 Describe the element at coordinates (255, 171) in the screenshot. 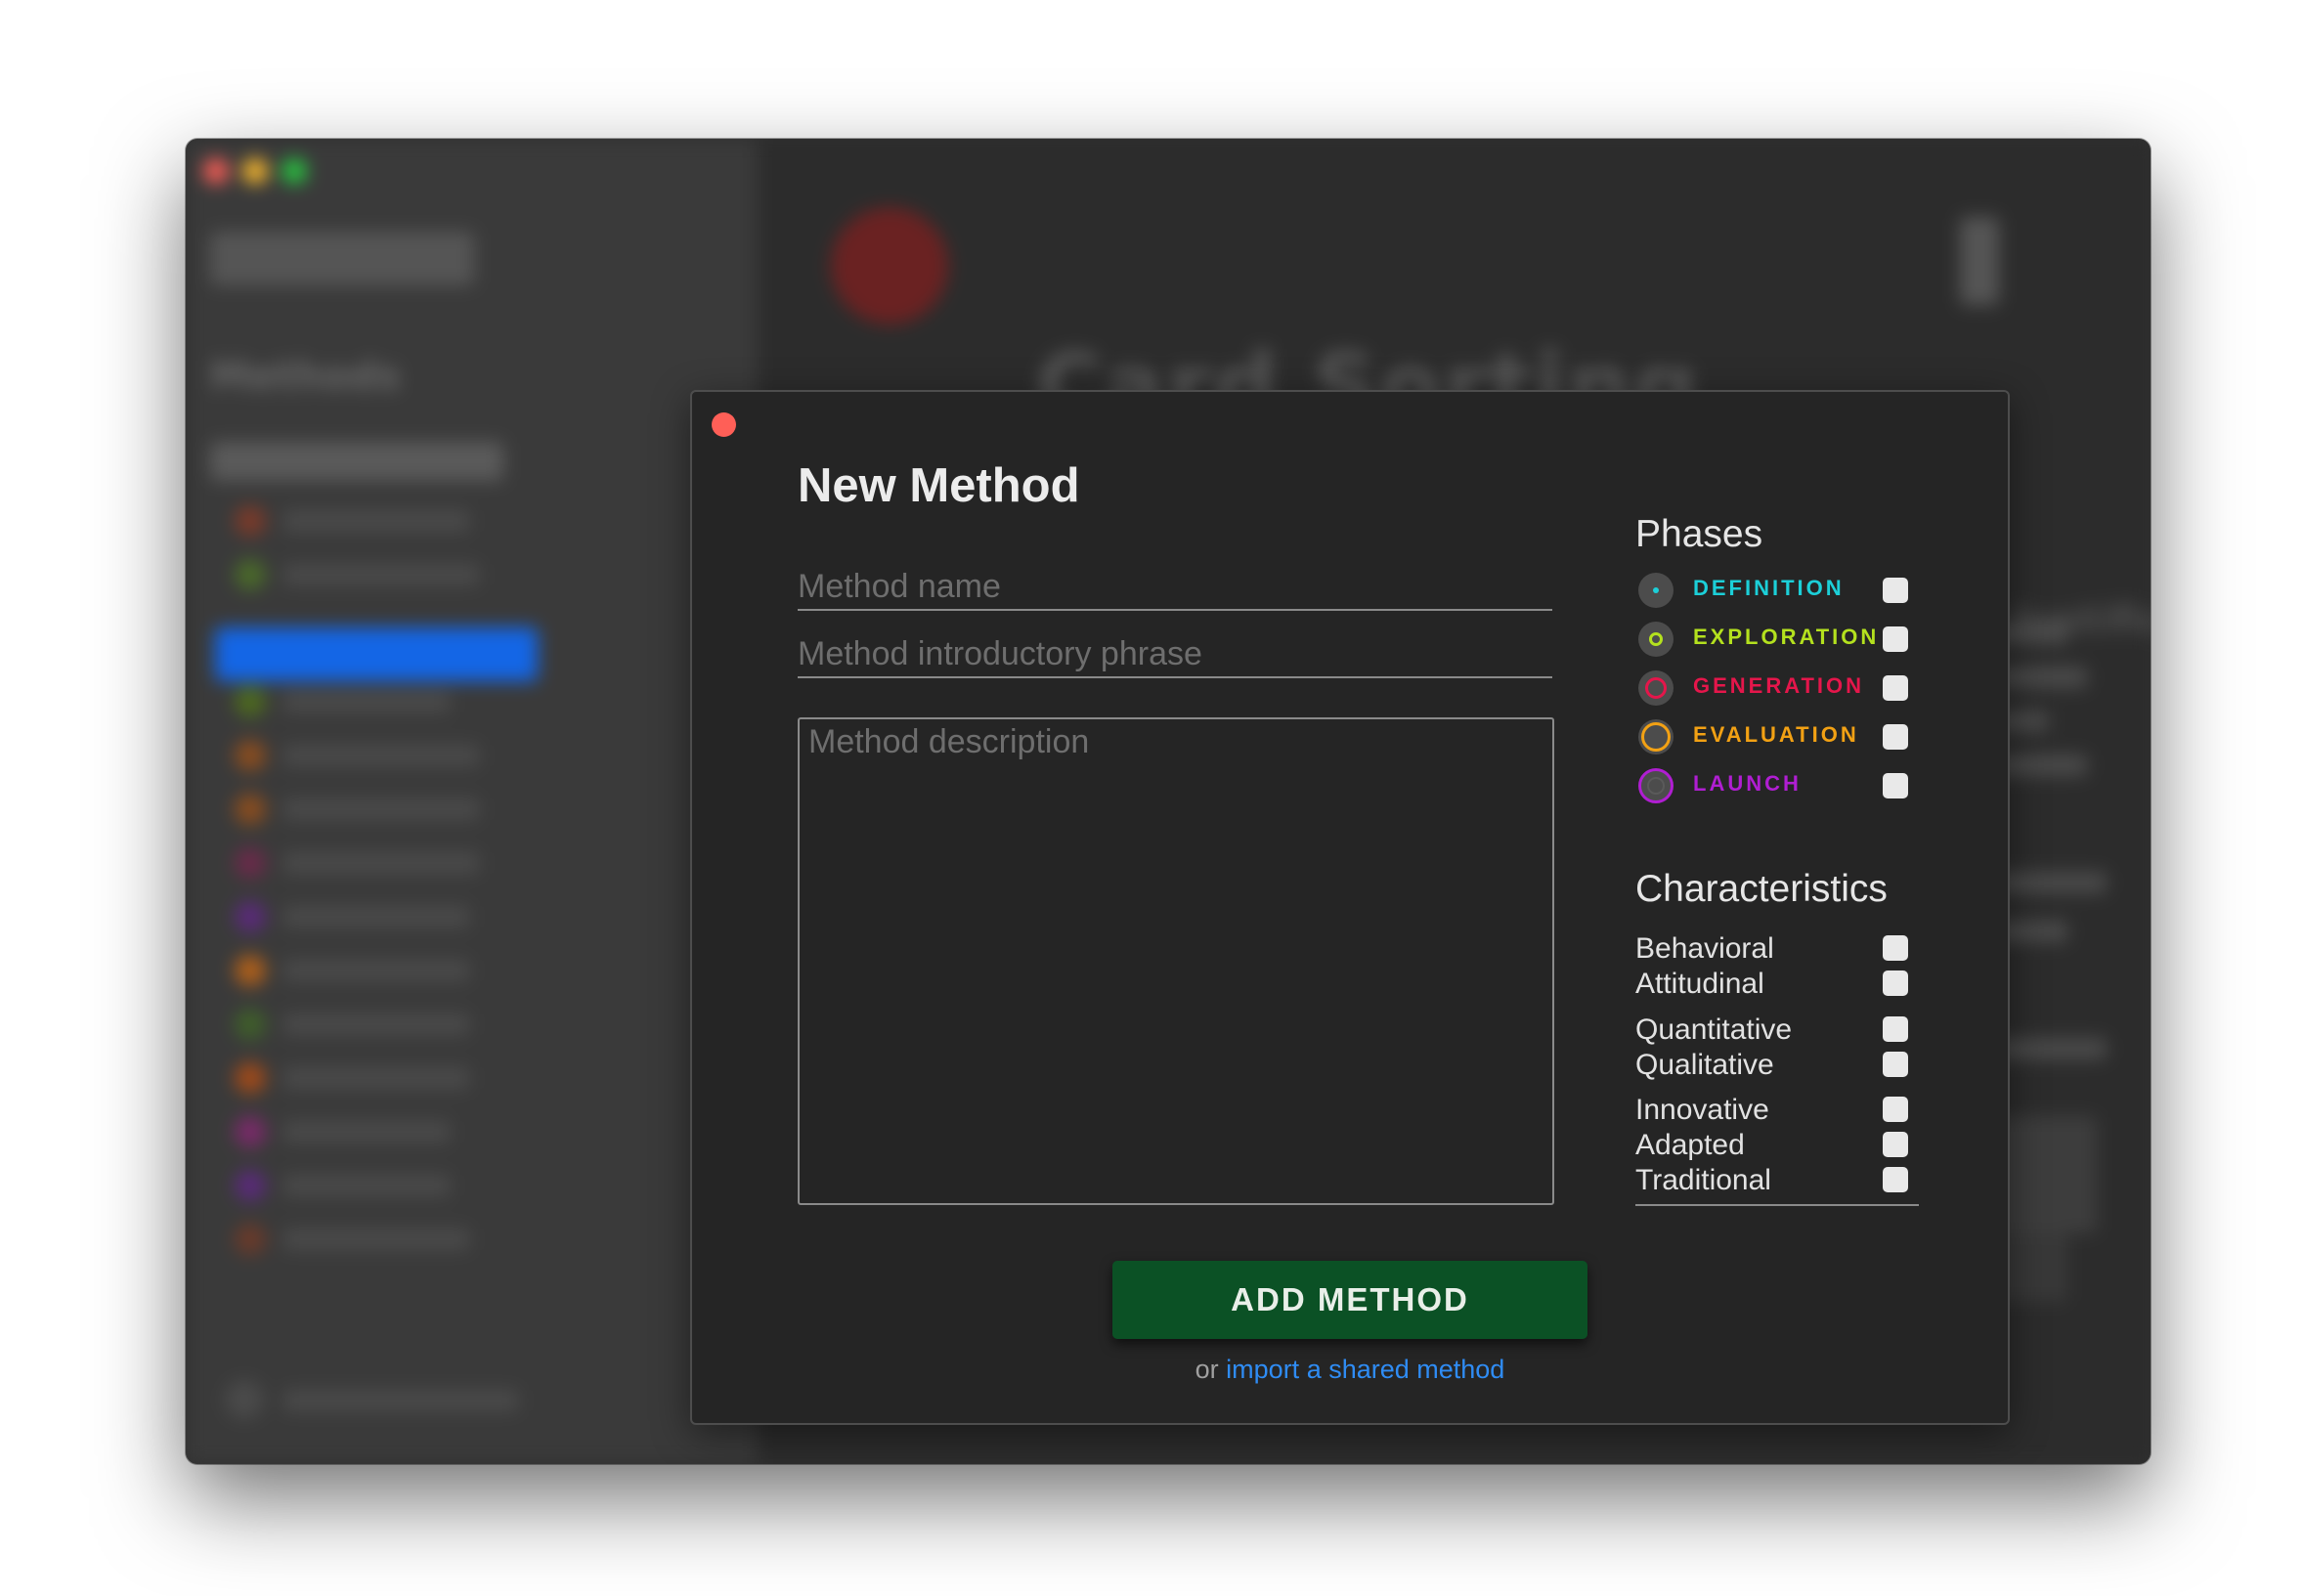

I see `window-minimize-icon` at that location.